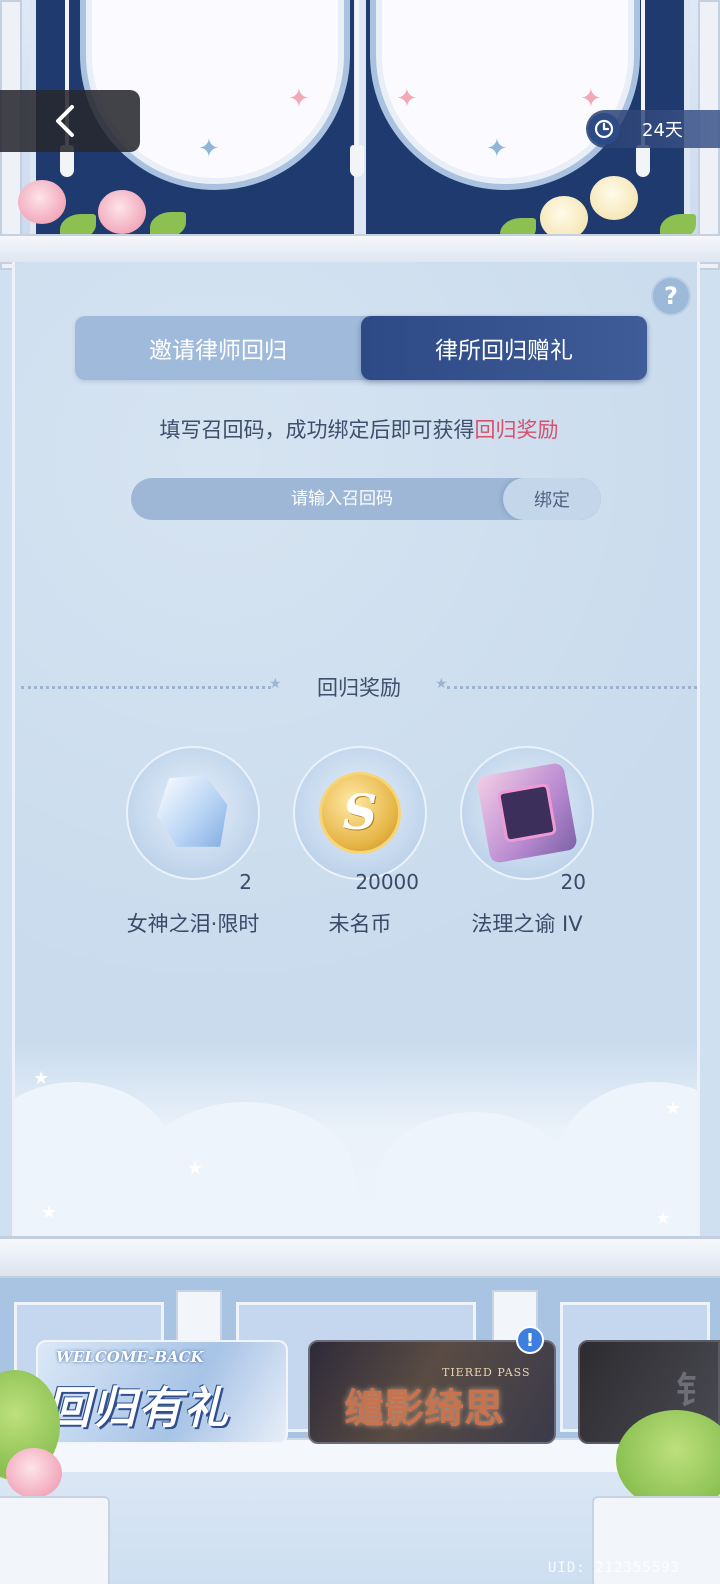 This screenshot has width=720, height=1584. I want to click on instruction-text: 填写召回码，成功绑定后即可获得回归奖励, so click(356, 429).